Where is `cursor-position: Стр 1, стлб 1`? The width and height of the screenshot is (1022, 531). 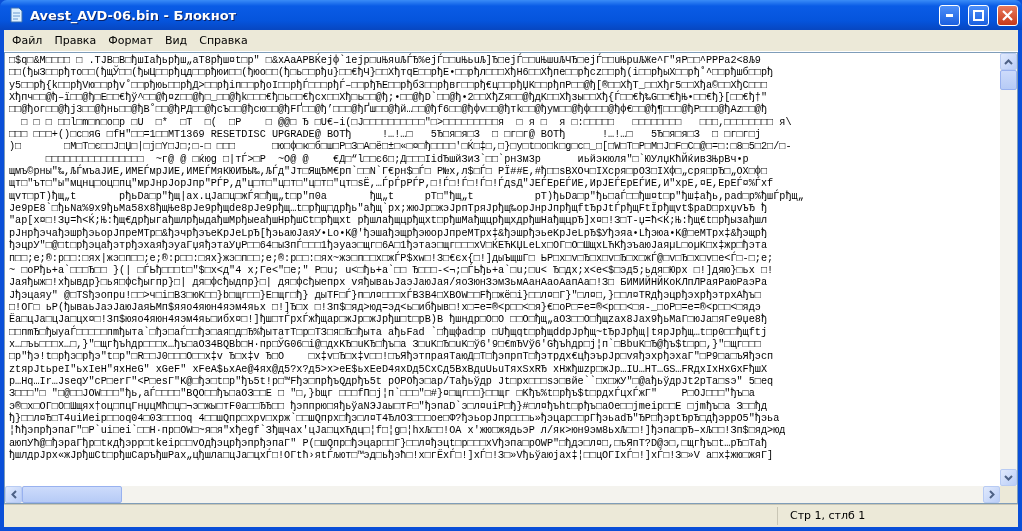
cursor-position: Стр 1, стлб 1 is located at coordinates (897, 516).